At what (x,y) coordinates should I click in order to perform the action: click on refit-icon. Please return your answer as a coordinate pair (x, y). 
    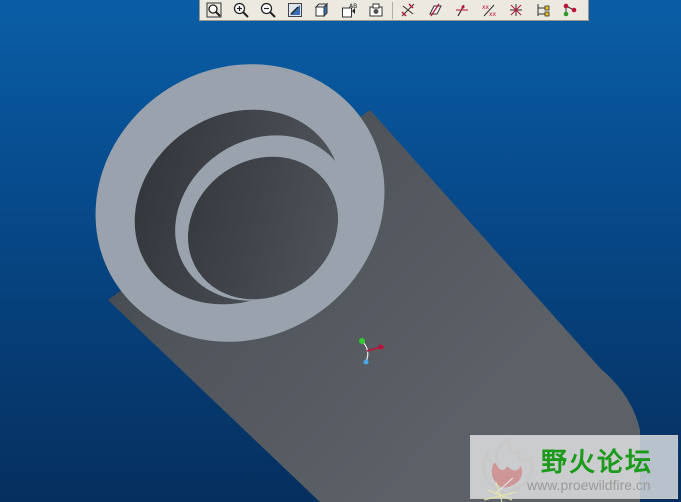
    Looking at the image, I should click on (214, 10).